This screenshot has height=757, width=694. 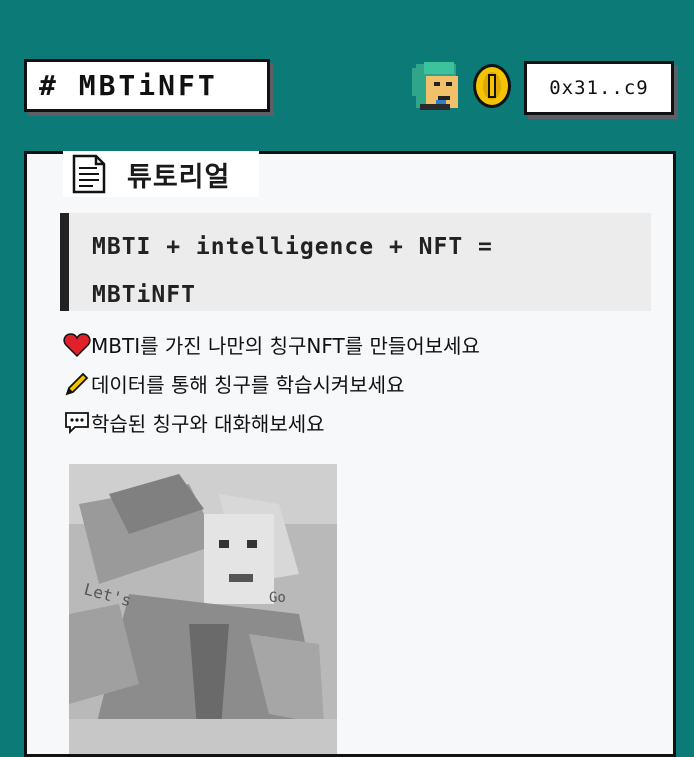 What do you see at coordinates (128, 85) in the screenshot?
I see `logo-text: # MBTiNFT` at bounding box center [128, 85].